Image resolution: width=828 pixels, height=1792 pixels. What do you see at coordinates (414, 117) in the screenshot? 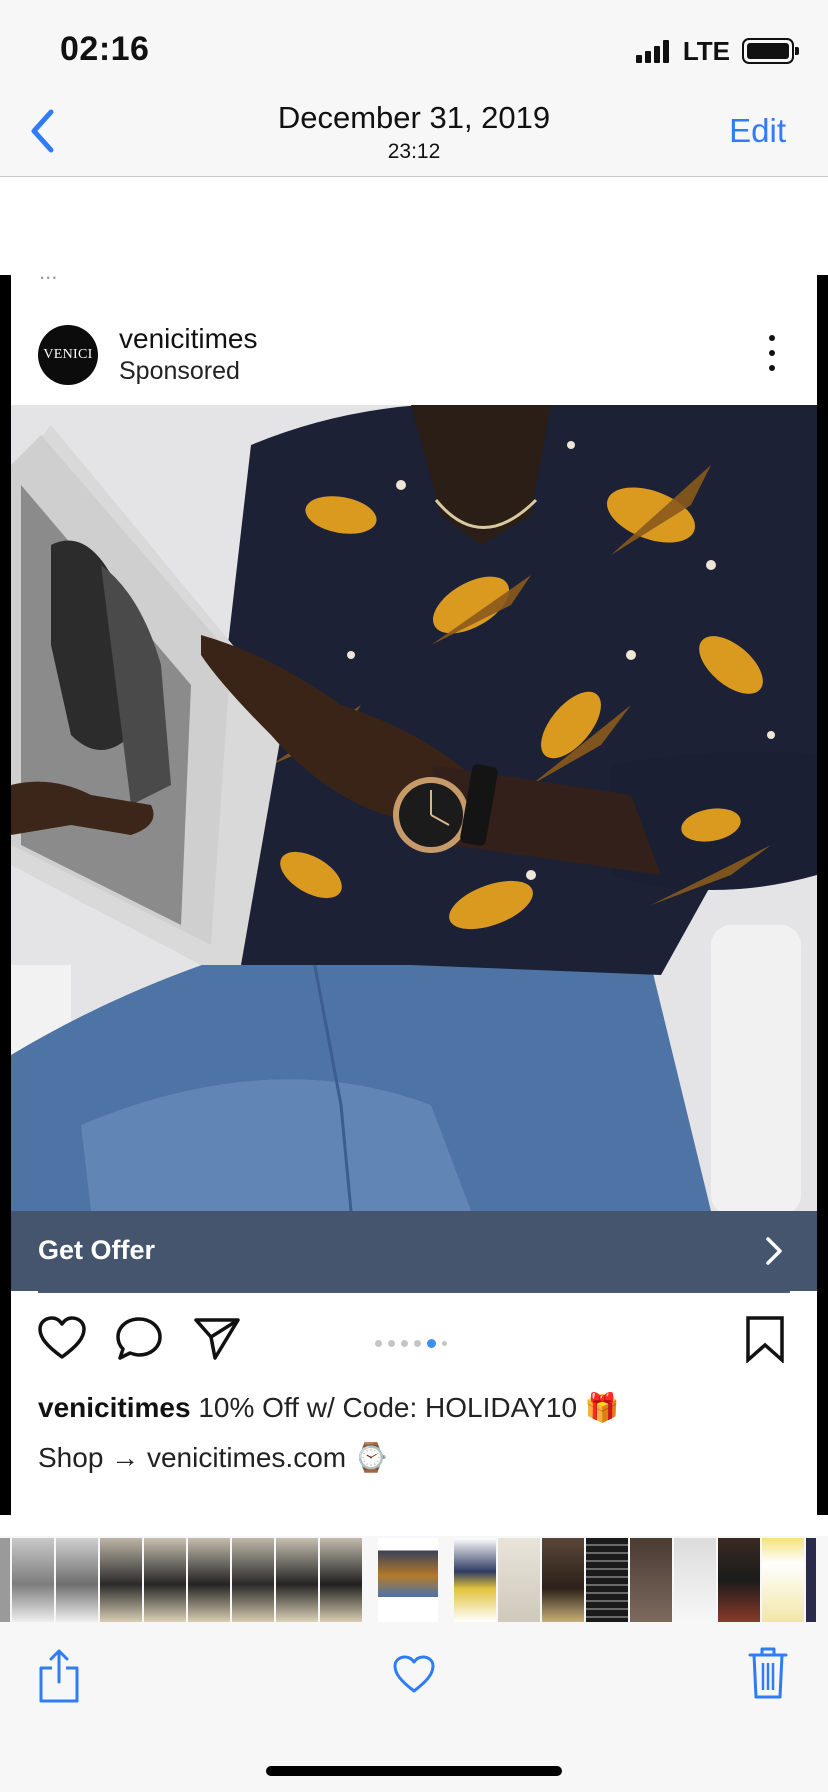
I see `photo-date-title: December 31, 2019` at bounding box center [414, 117].